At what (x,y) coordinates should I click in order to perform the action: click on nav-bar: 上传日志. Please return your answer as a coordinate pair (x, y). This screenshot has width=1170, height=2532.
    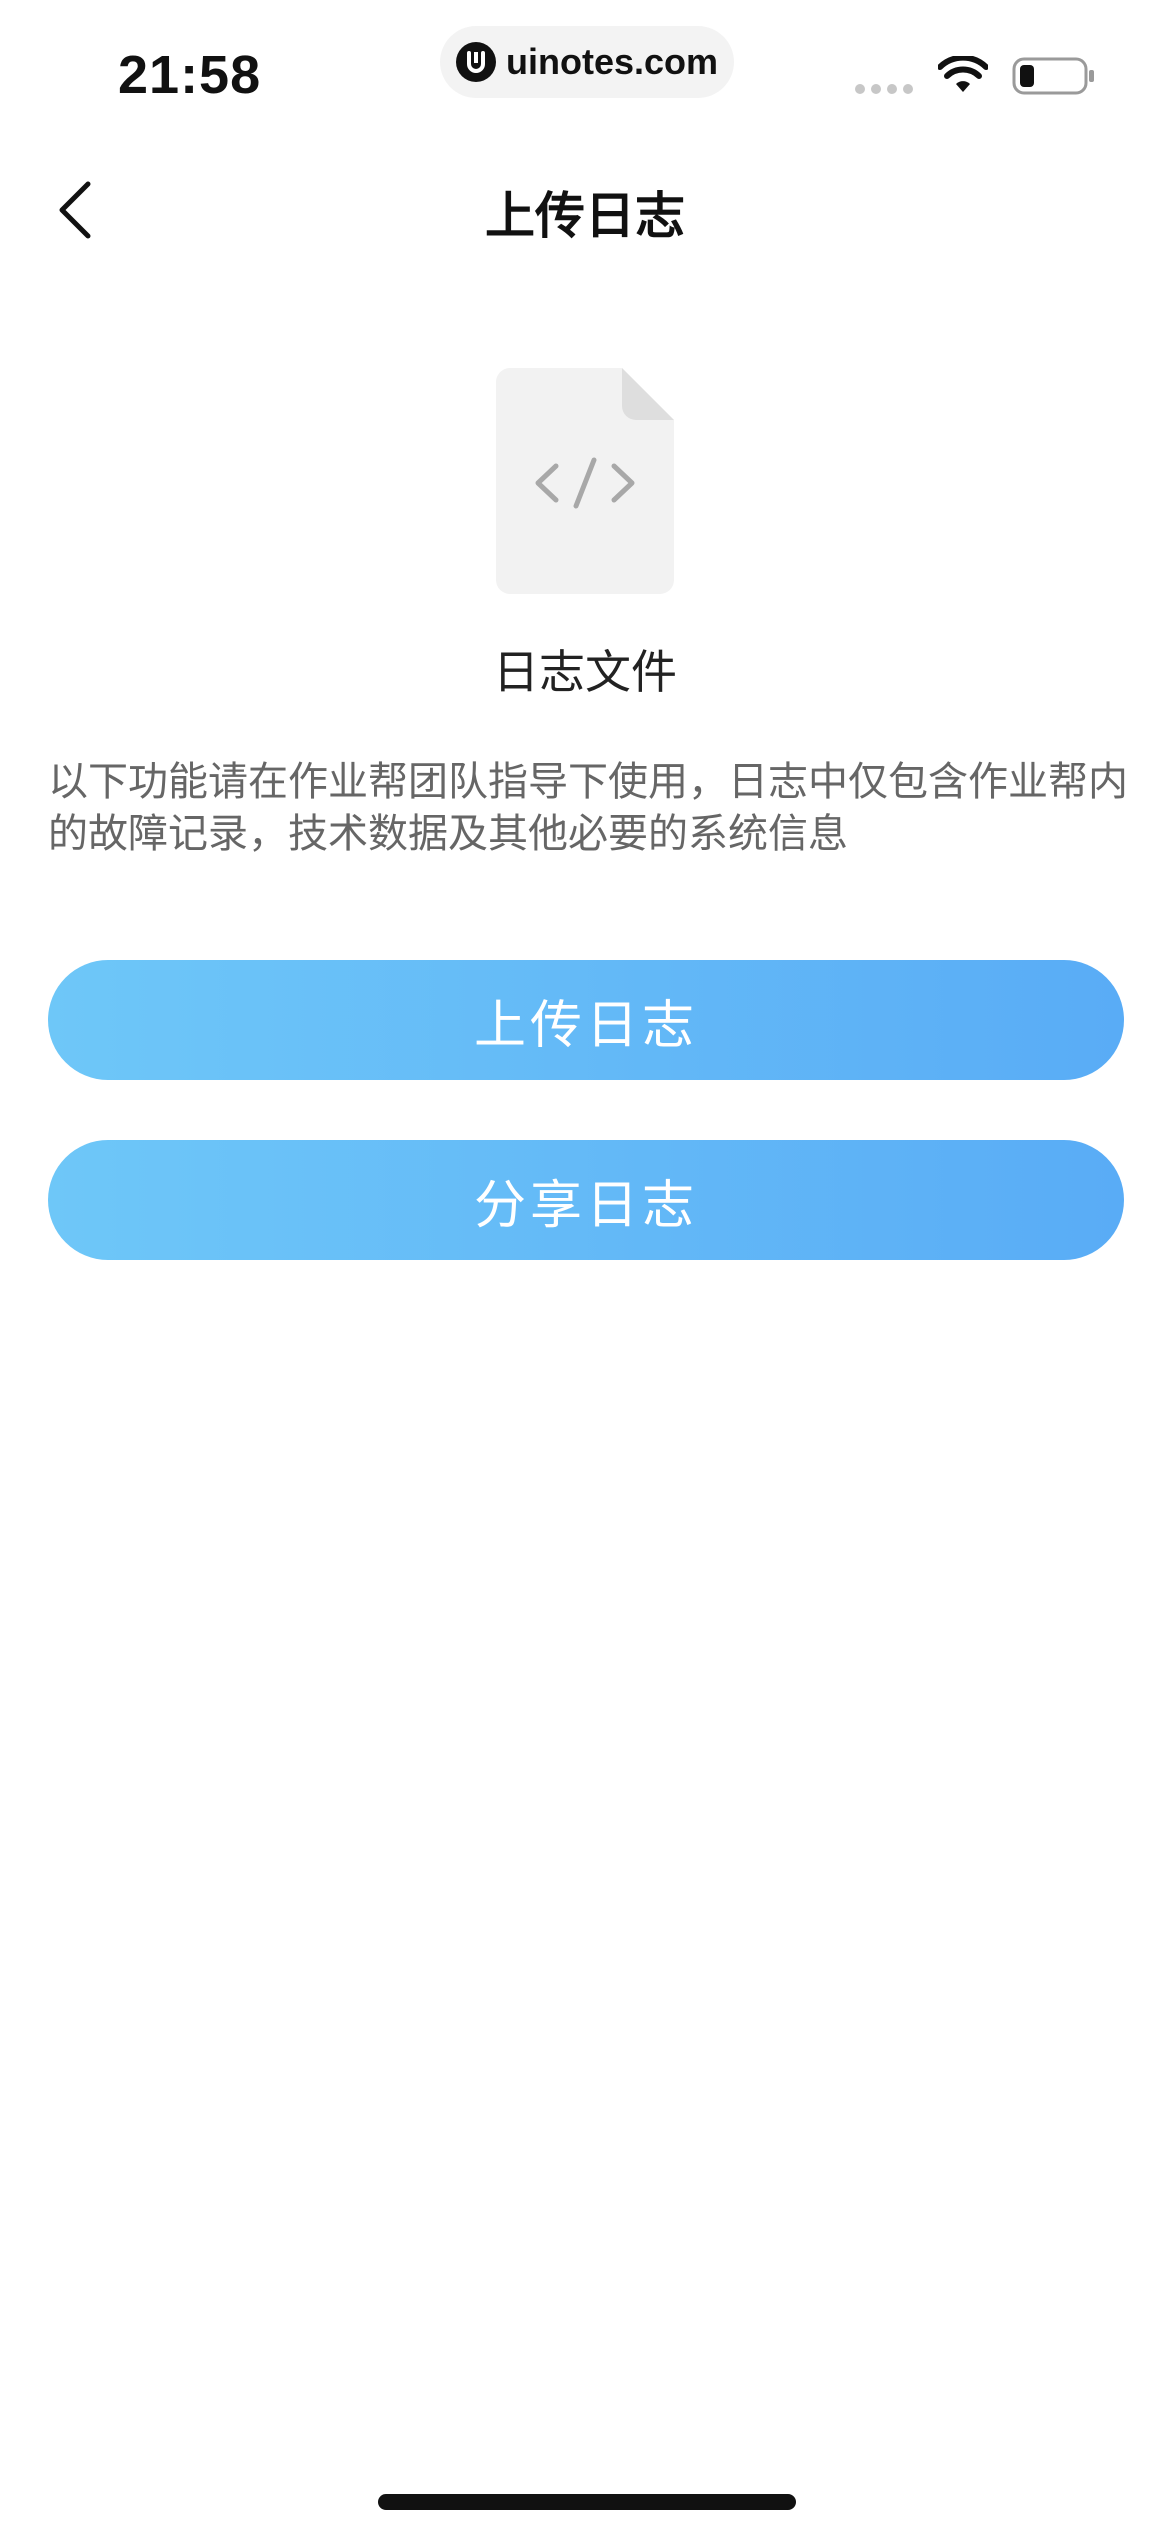
    Looking at the image, I should click on (585, 210).